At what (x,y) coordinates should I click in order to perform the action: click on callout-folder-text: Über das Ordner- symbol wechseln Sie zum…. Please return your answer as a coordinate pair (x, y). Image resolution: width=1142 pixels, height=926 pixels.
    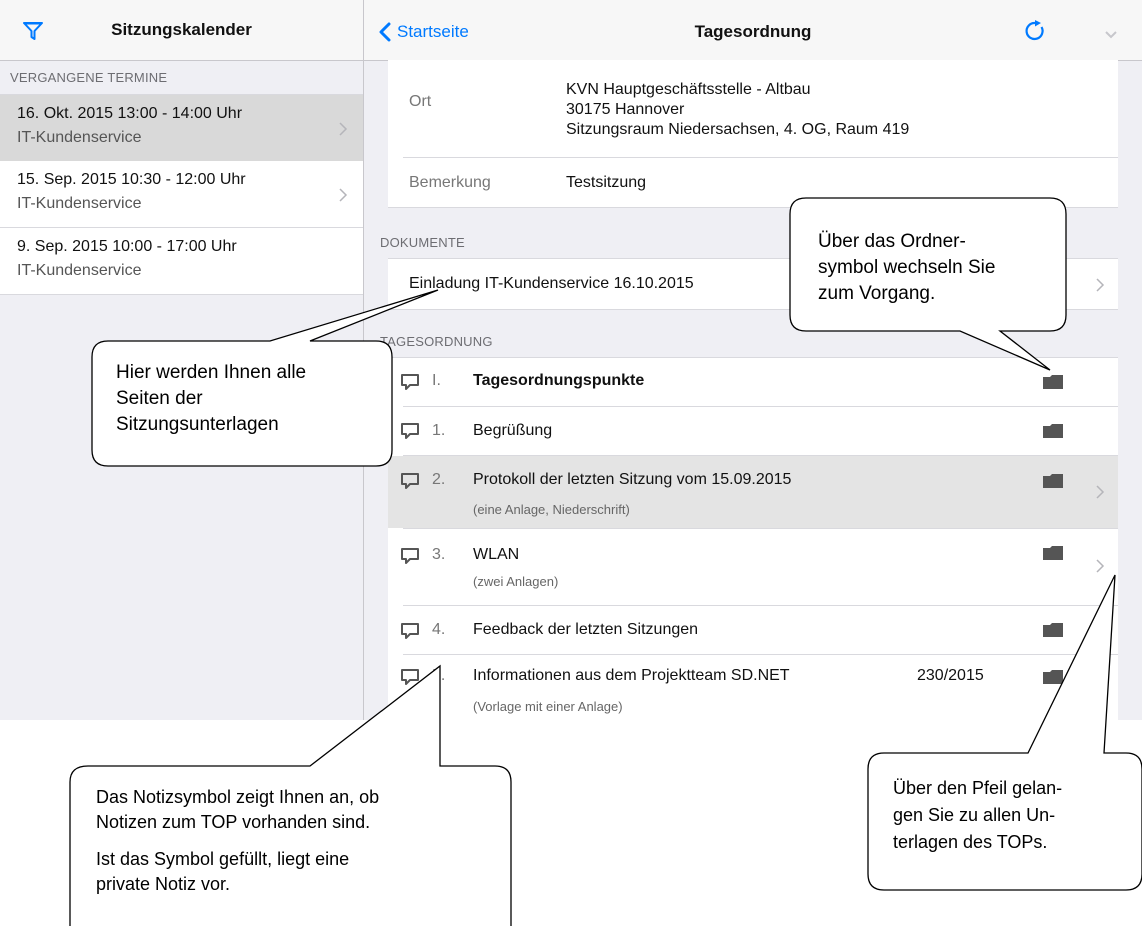
    Looking at the image, I should click on (907, 267).